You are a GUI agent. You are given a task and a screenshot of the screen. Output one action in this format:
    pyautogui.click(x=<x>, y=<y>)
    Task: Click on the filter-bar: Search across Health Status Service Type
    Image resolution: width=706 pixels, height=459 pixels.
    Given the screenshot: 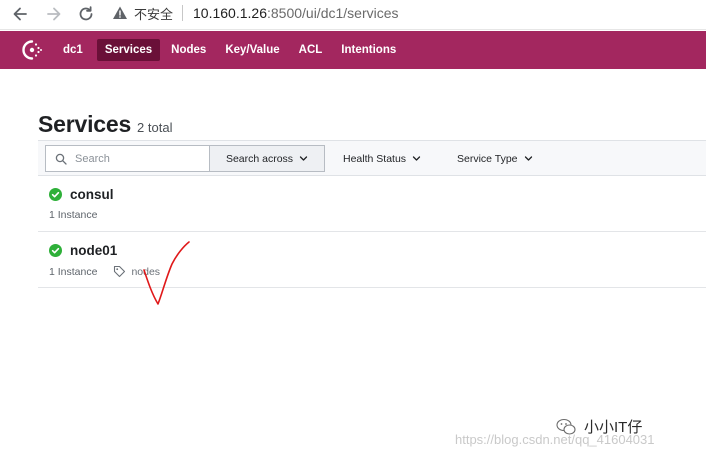 What is the action you would take?
    pyautogui.click(x=372, y=158)
    